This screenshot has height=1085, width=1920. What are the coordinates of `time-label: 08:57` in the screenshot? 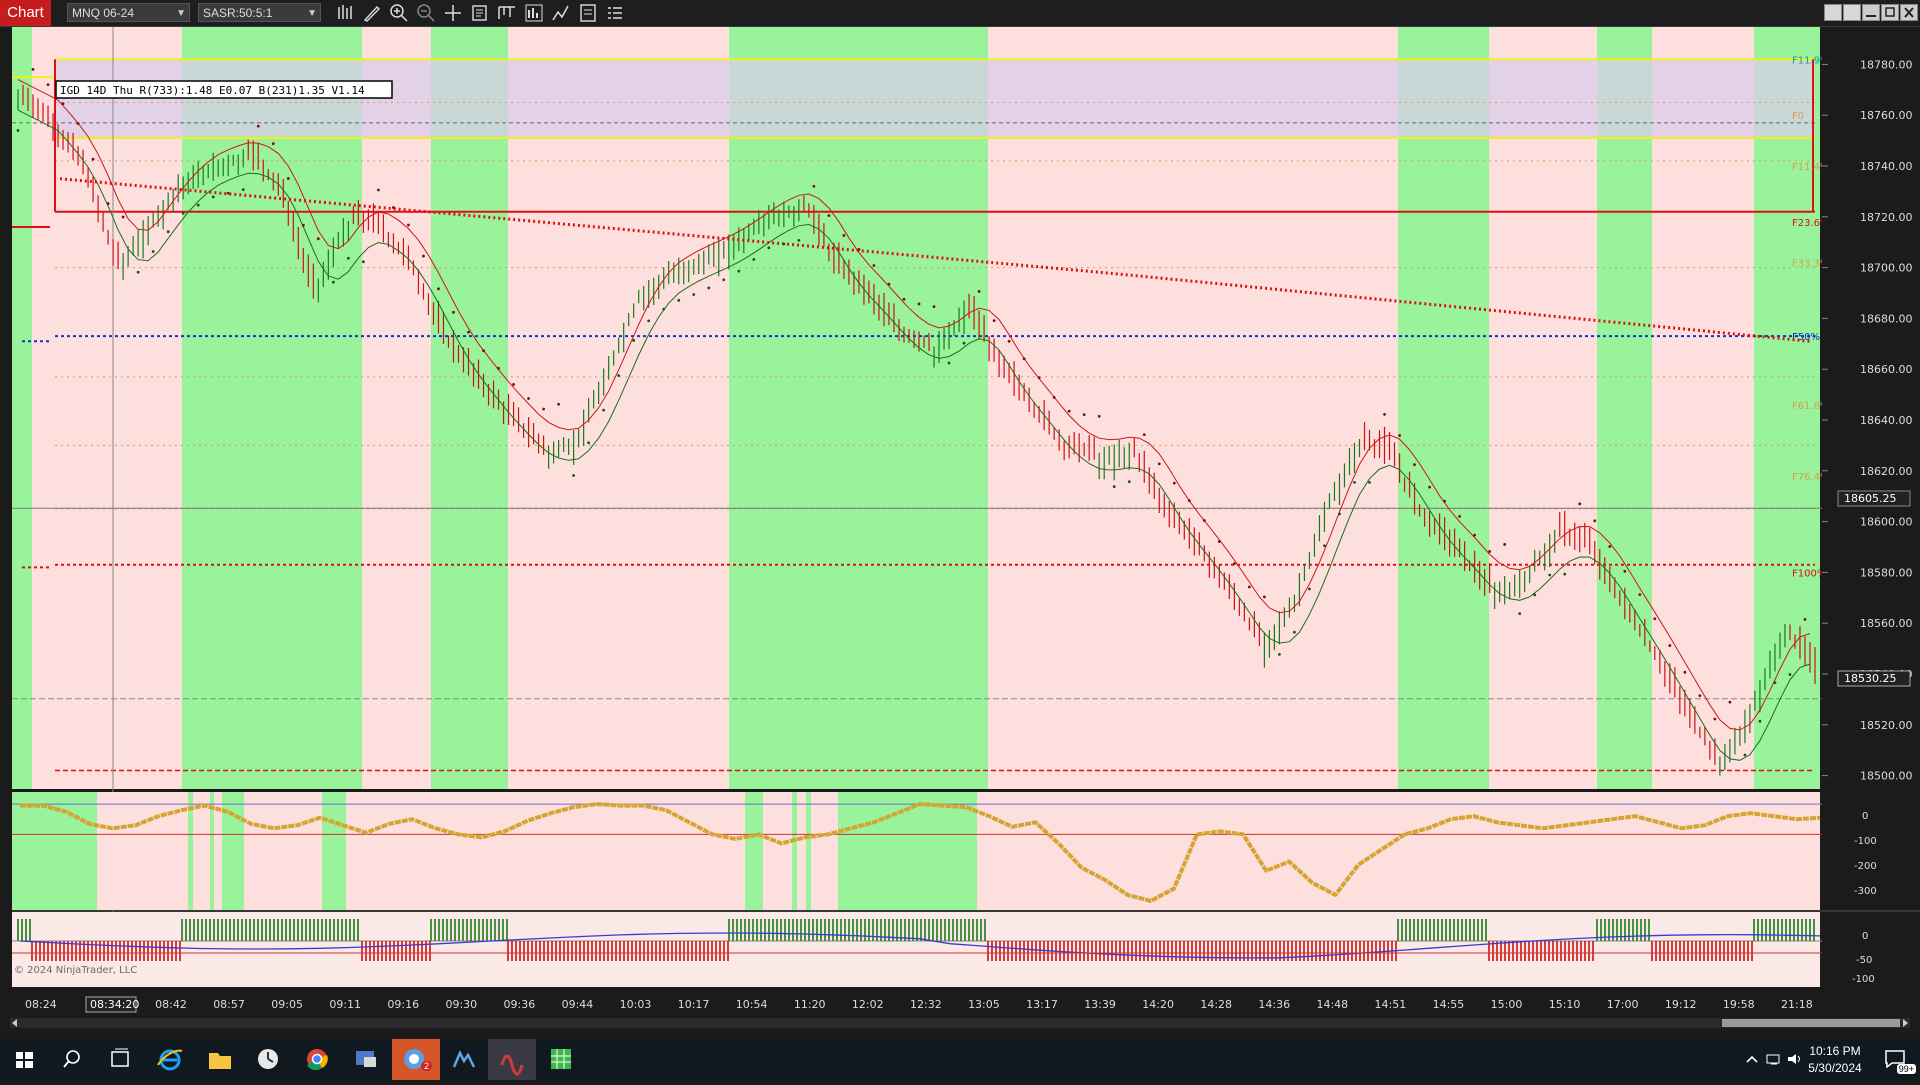 It's located at (229, 1004).